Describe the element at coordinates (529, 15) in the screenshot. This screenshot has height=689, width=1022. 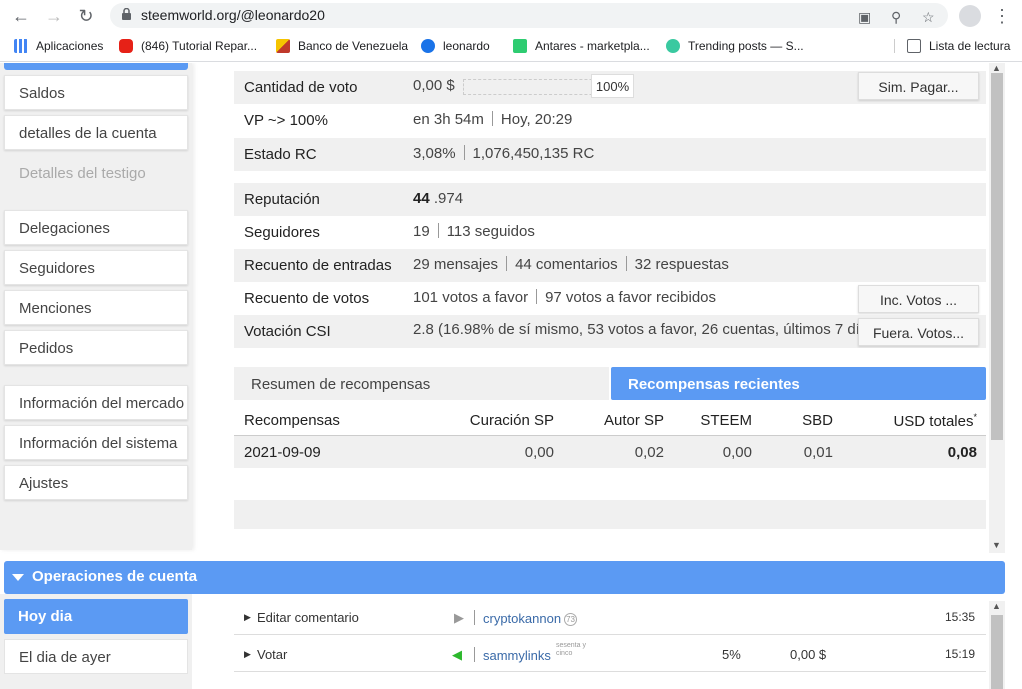
I see `address-bar: steemworld.org/@leonardo20 ▣ ⚲ ☆` at that location.